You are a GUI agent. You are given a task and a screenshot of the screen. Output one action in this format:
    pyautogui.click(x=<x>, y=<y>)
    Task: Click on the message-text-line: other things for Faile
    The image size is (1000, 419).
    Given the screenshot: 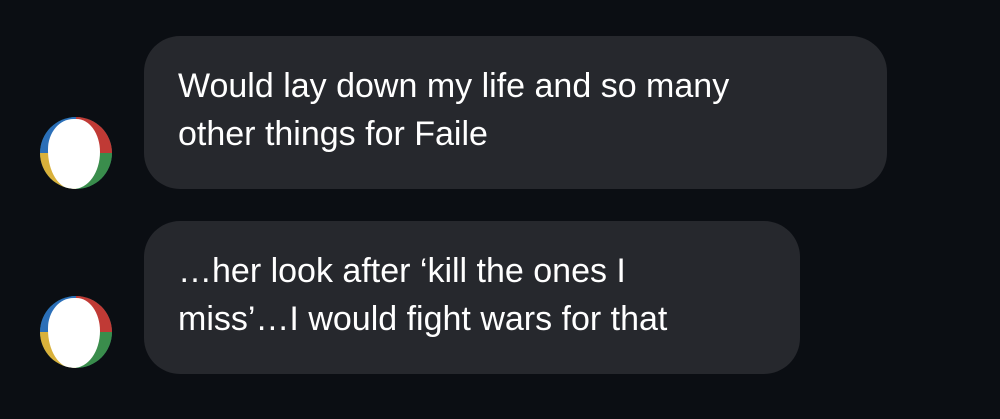 What is the action you would take?
    pyautogui.click(x=333, y=134)
    